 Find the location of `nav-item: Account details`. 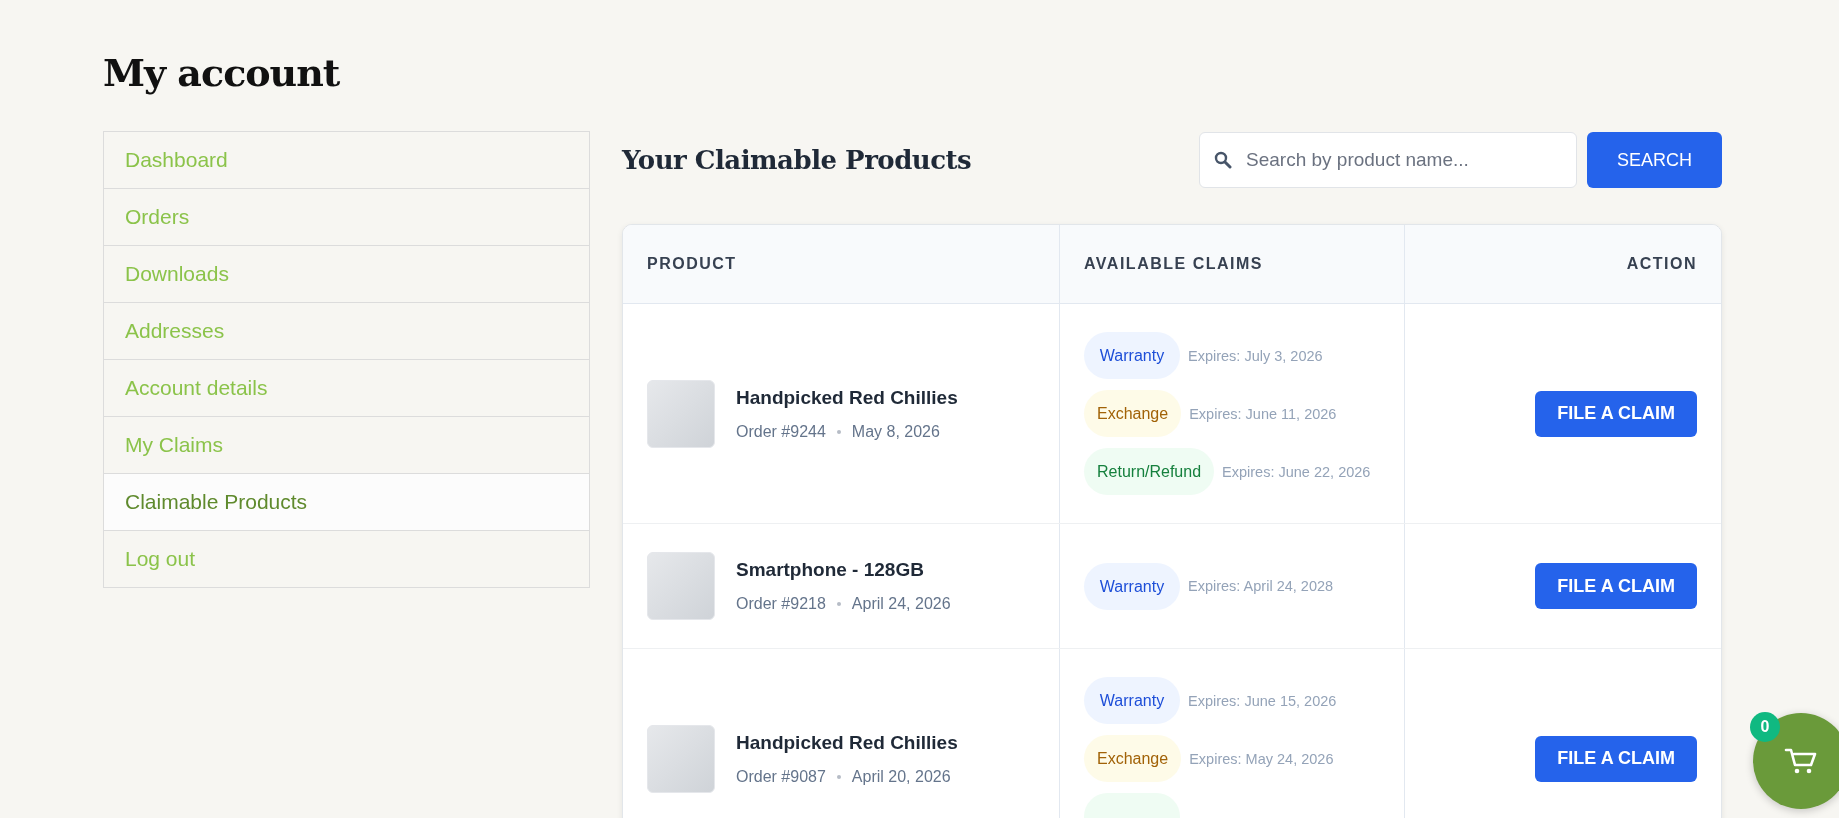

nav-item: Account details is located at coordinates (346, 387).